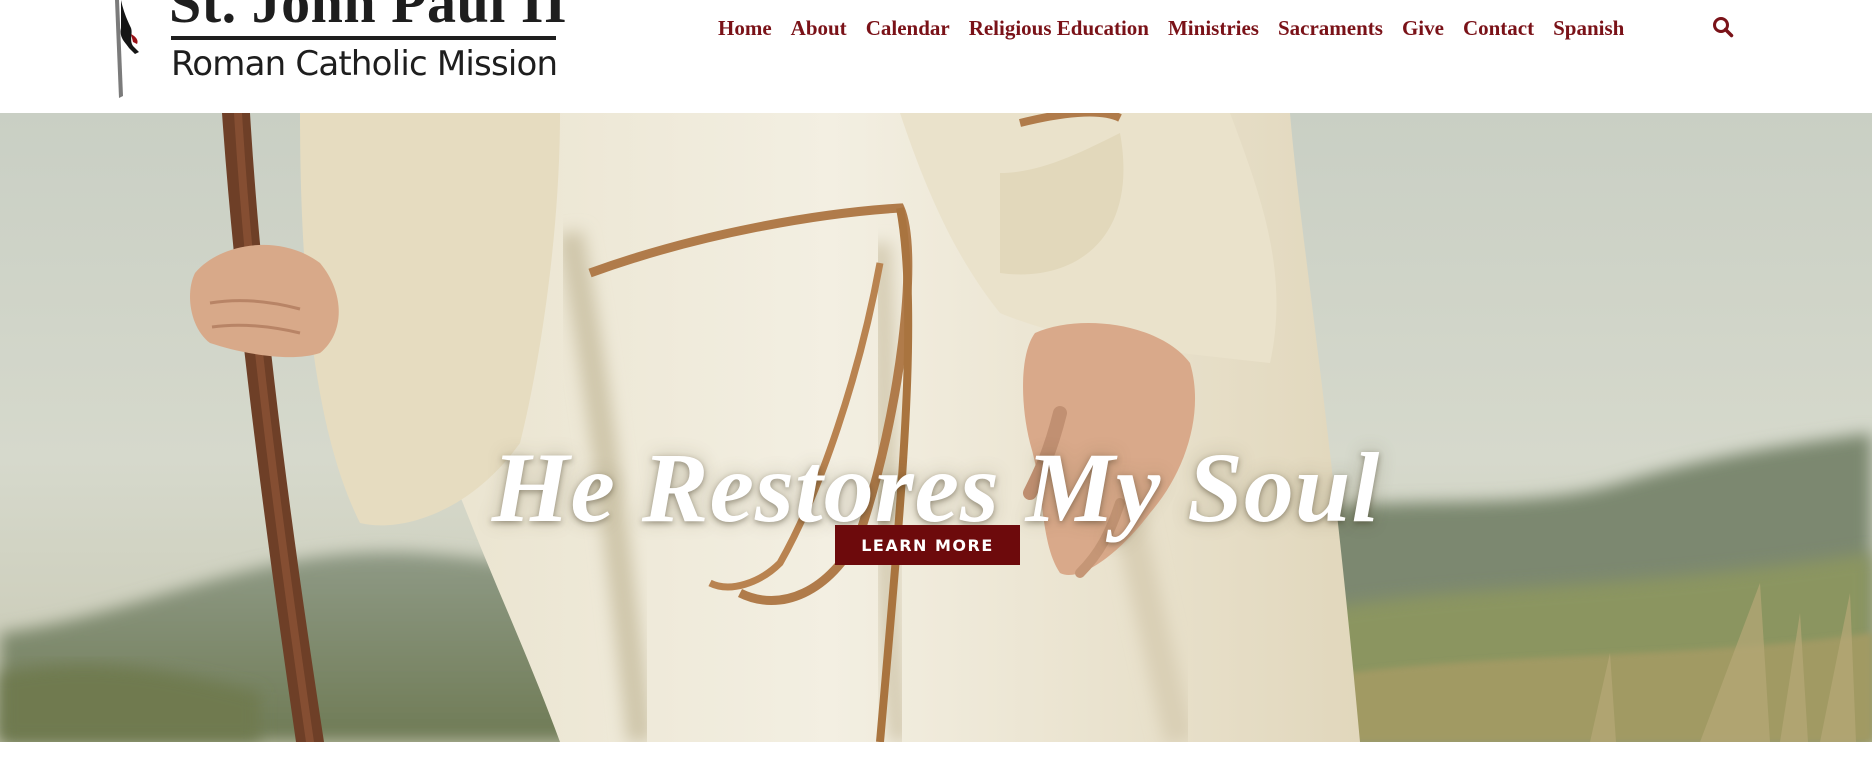  What do you see at coordinates (927, 545) in the screenshot?
I see `learn-more-button: LEARN MORE` at bounding box center [927, 545].